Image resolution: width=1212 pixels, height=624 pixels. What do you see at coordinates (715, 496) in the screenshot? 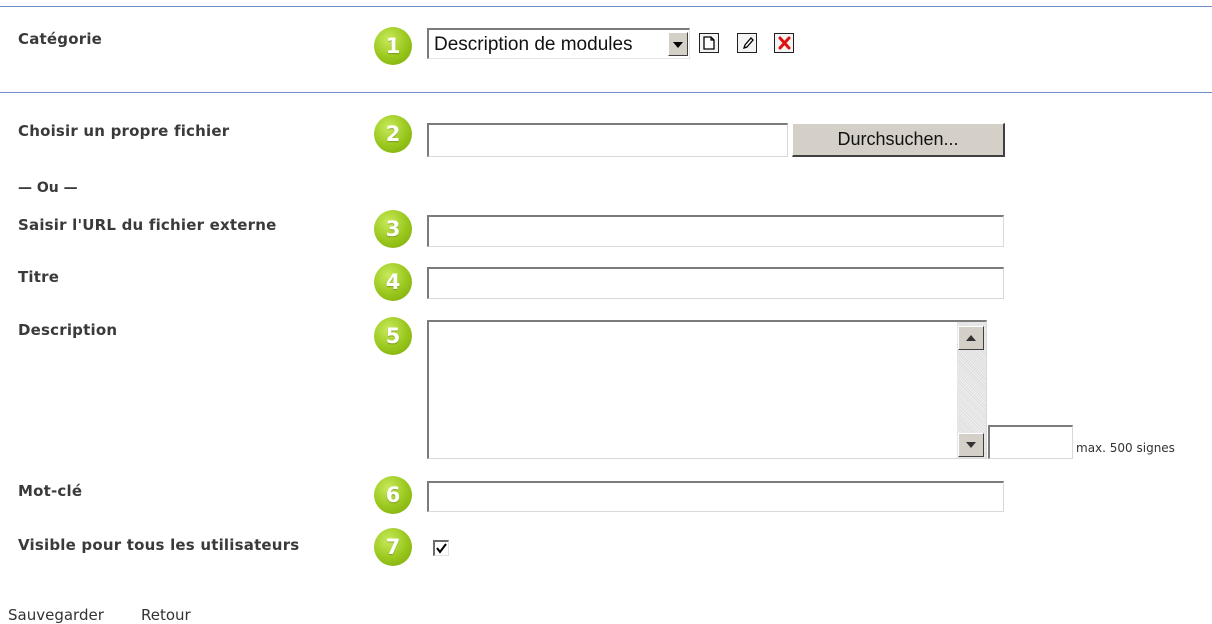
I see `keyword-input` at bounding box center [715, 496].